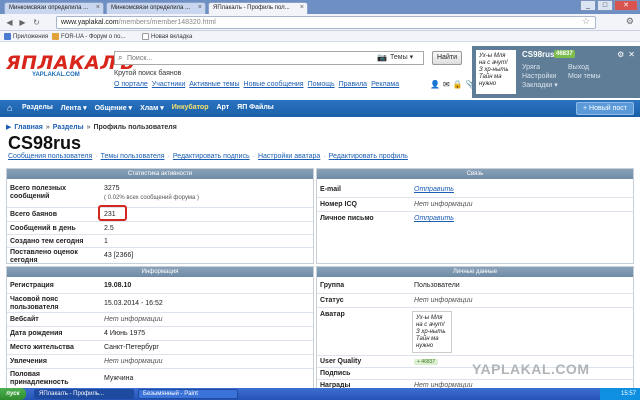 The width and height of the screenshot is (640, 400). What do you see at coordinates (152, 108) in the screenshot?
I see `nav-junk: Хлам ▾` at bounding box center [152, 108].